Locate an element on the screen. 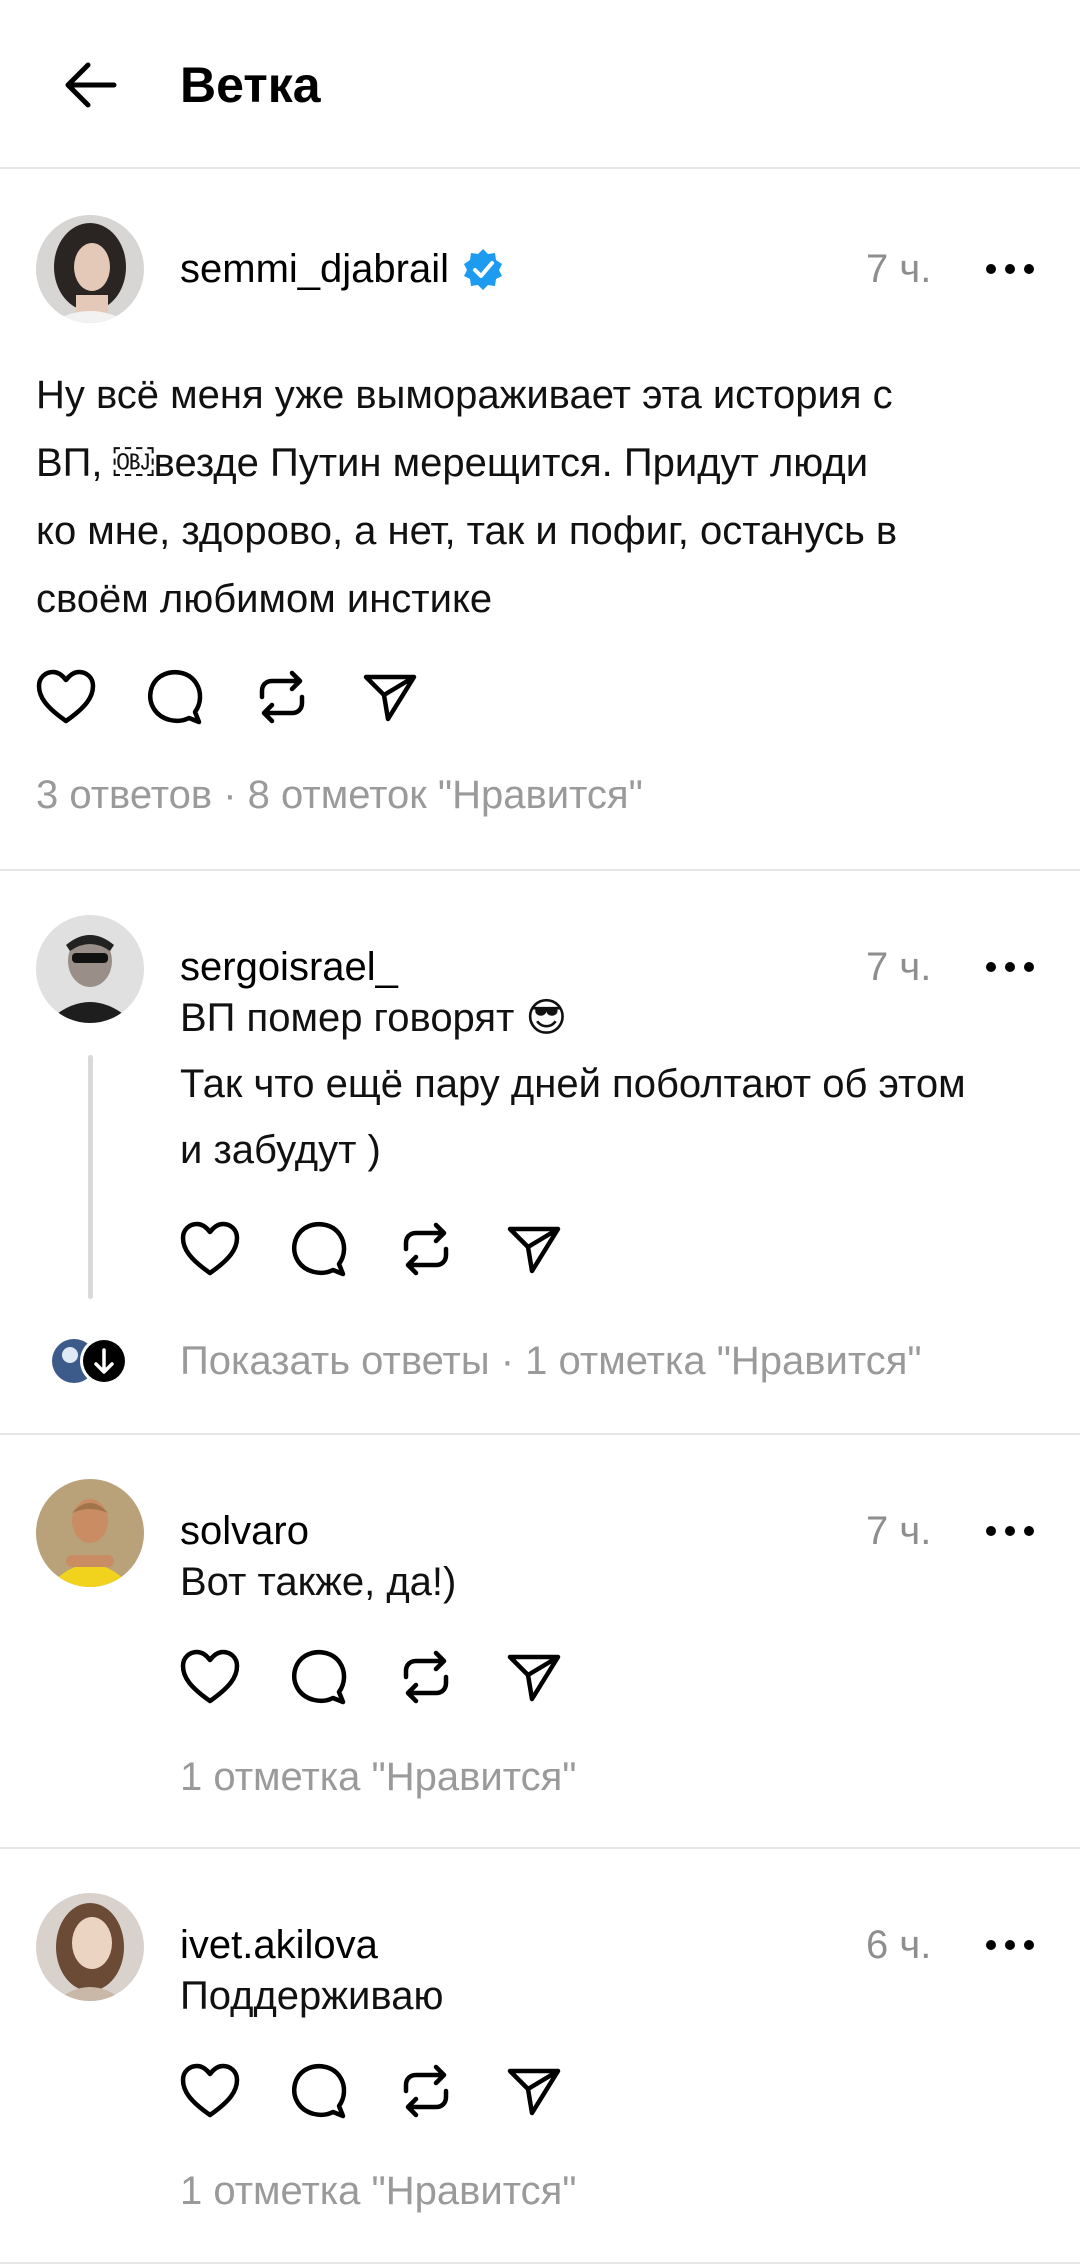 The width and height of the screenshot is (1080, 2268). text-line: ВП, ￼везде Путин мерещится. Придут люди is located at coordinates (452, 463).